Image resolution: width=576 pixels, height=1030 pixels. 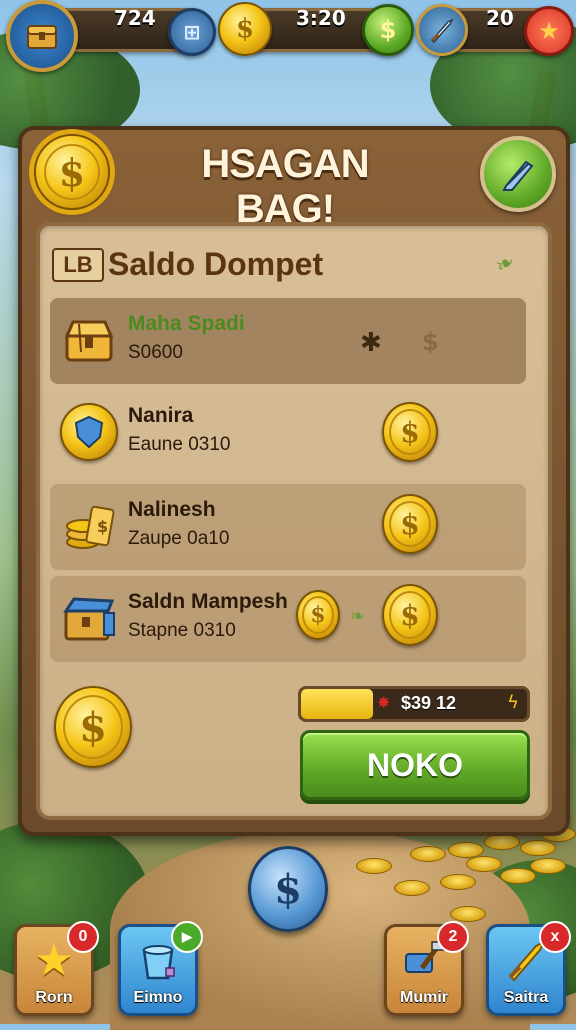 What do you see at coordinates (384, 702) in the screenshot?
I see `flag-icon: ✸` at bounding box center [384, 702].